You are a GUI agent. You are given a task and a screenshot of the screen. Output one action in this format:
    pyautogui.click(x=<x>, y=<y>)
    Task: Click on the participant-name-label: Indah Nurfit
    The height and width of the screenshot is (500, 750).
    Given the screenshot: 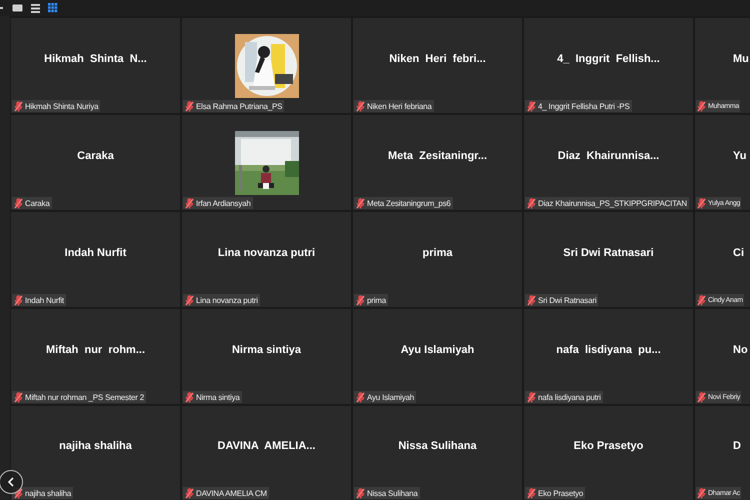 What is the action you would take?
    pyautogui.click(x=39, y=300)
    